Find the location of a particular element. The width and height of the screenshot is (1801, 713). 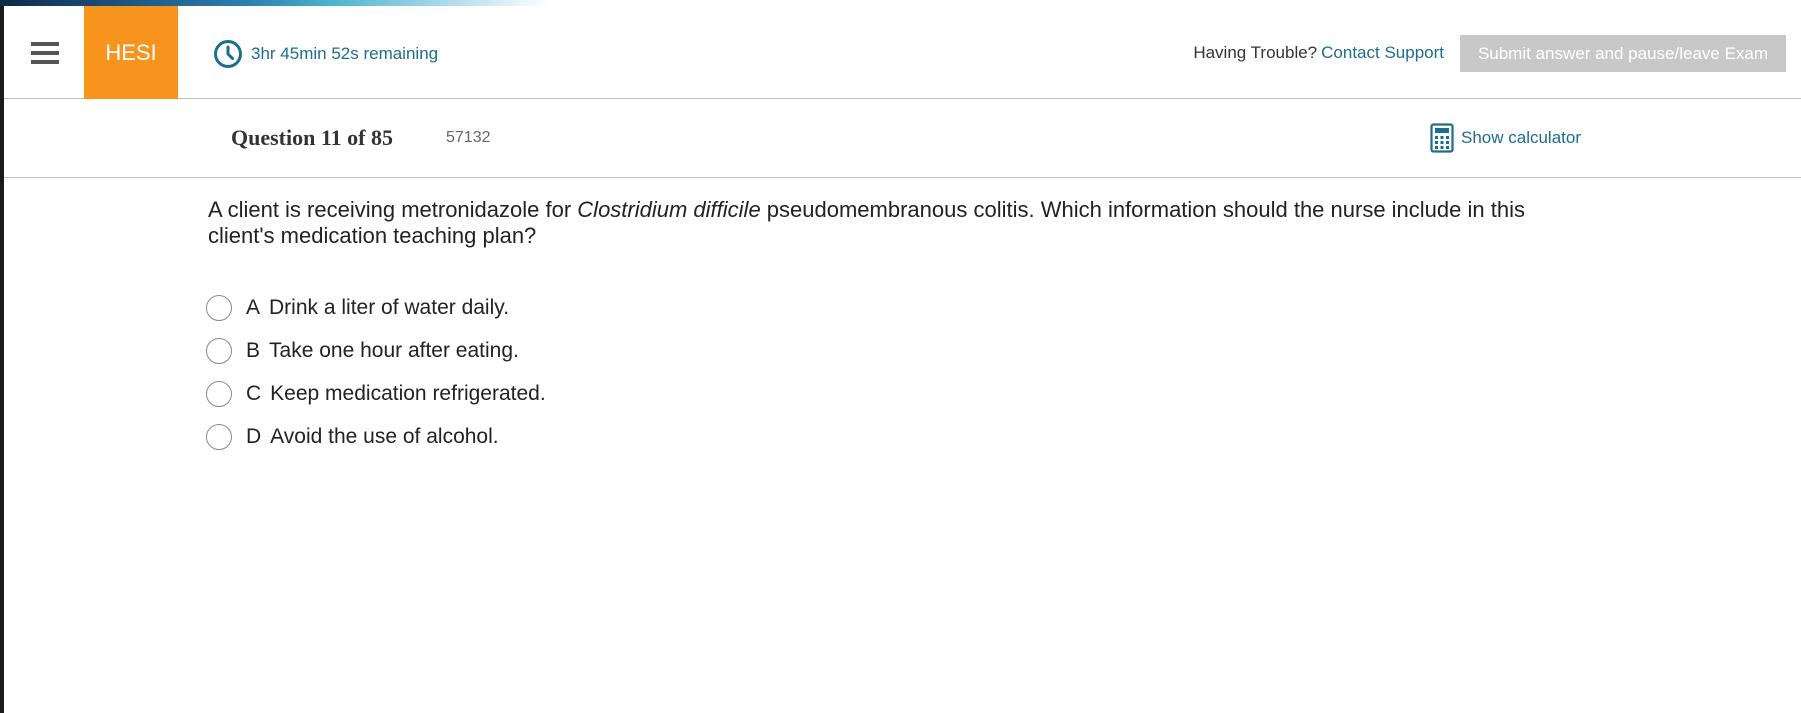

radio-button-b is located at coordinates (219, 351).